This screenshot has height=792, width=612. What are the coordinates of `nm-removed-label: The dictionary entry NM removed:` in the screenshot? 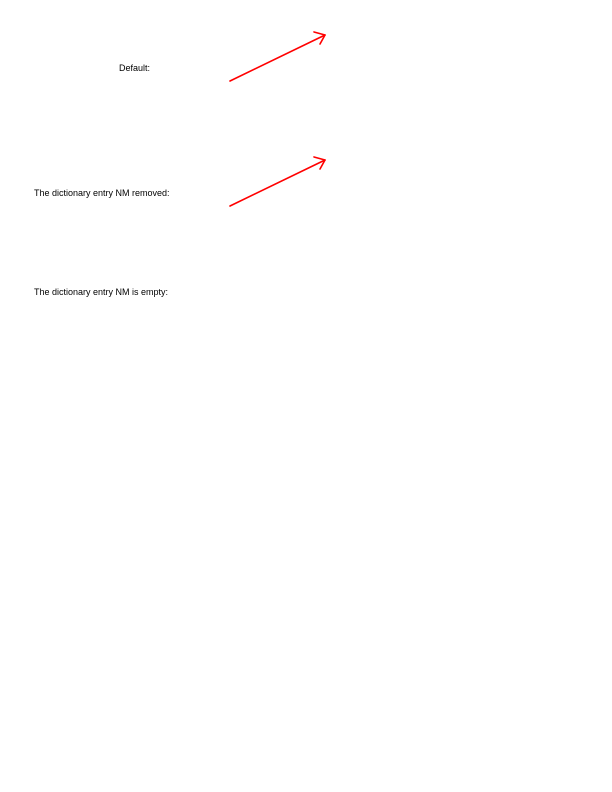 It's located at (102, 193).